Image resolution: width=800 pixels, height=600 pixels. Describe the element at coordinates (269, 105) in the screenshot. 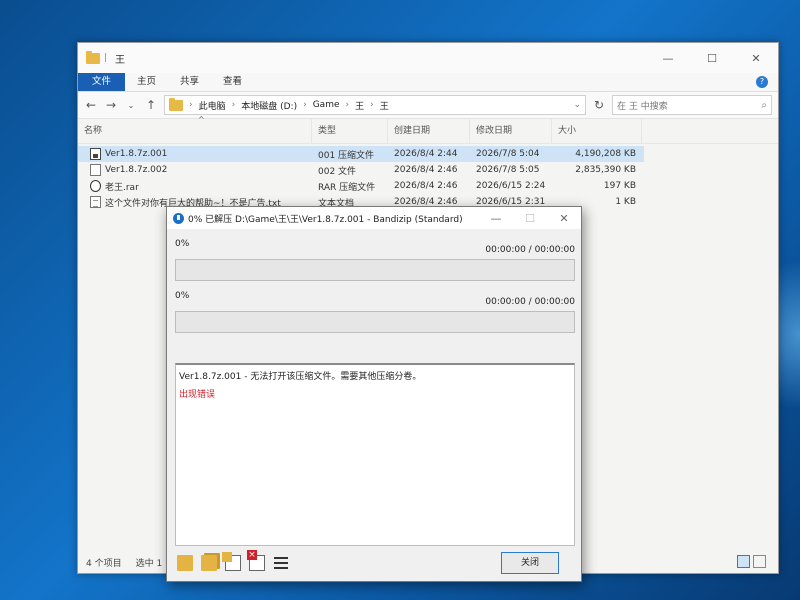

I see `breadcrumb-drive: 本地磁盘 (D:)` at that location.